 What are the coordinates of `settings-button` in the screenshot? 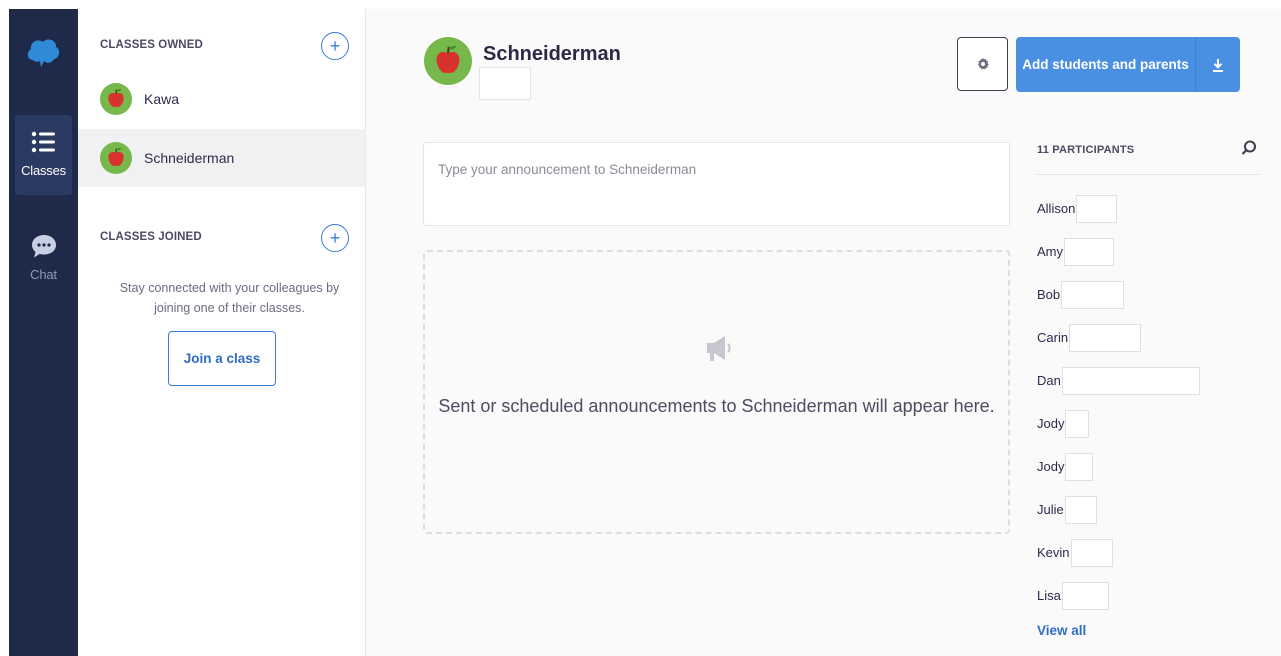 It's located at (982, 64).